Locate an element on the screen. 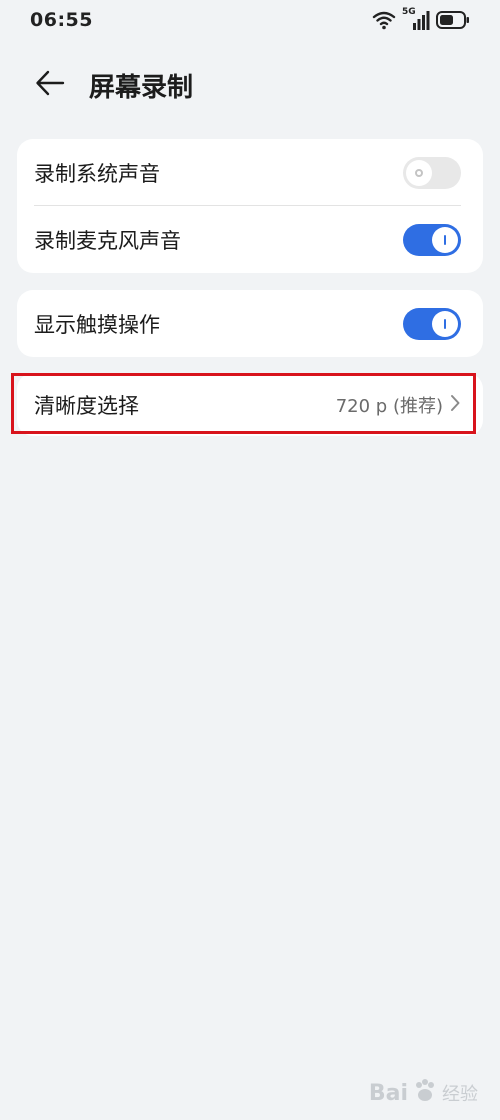 The height and width of the screenshot is (1120, 500). chevron-right-icon is located at coordinates (455, 405).